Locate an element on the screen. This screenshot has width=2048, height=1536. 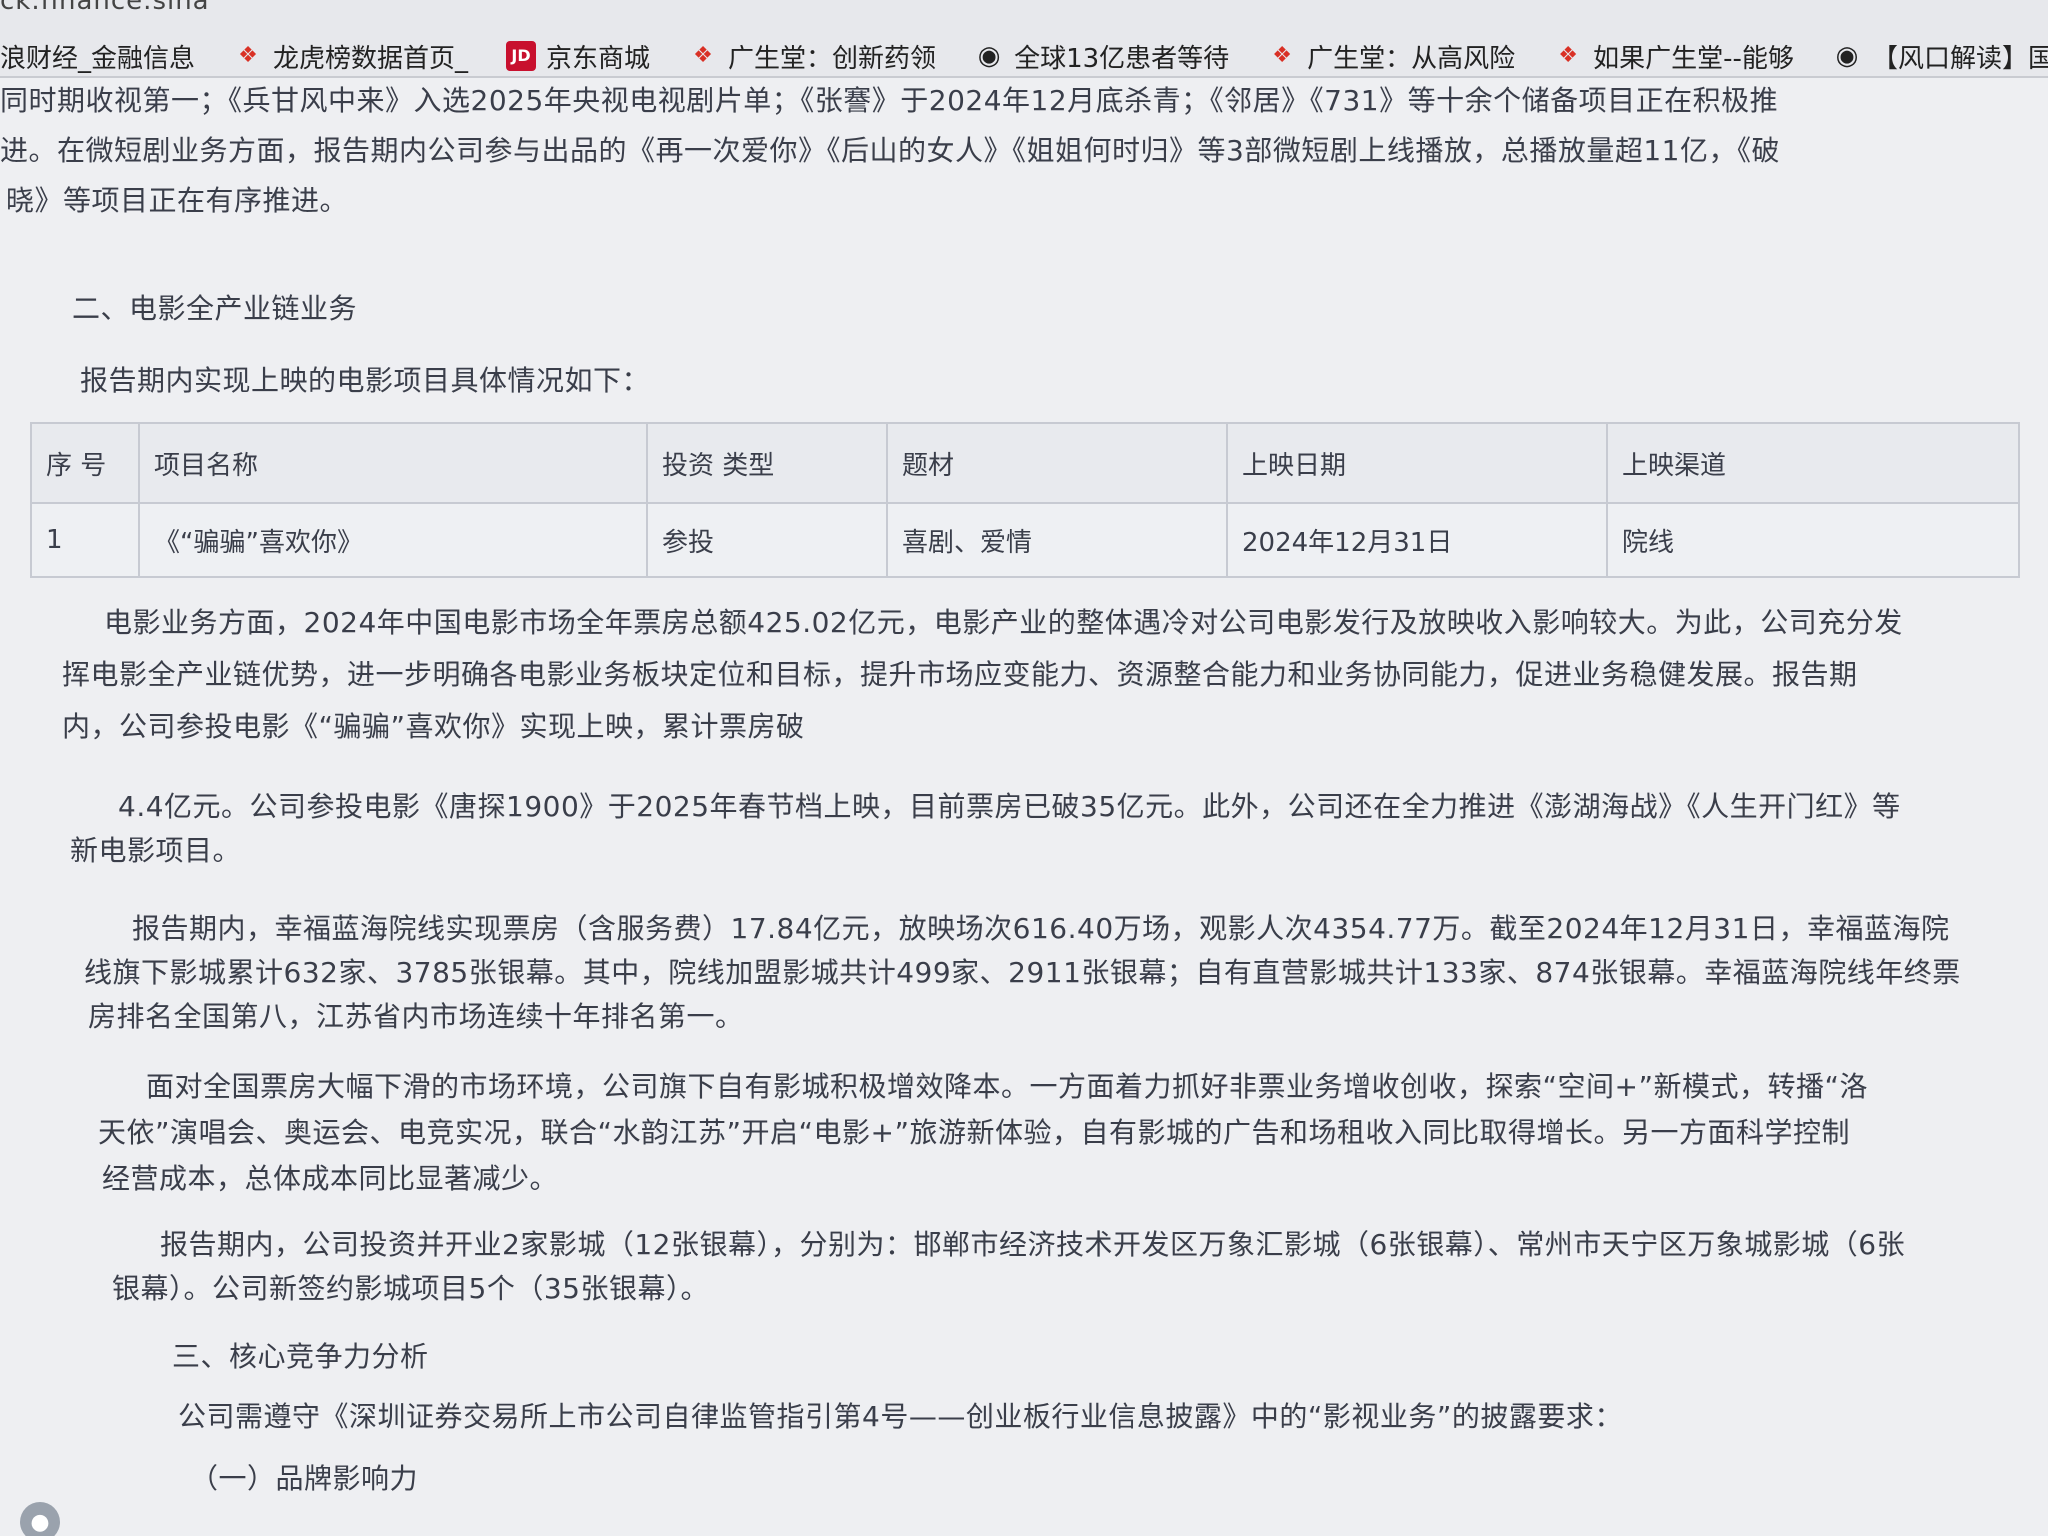
paragraph-line: 房排名全国第八，江苏省内市场连续十年排名第一。 is located at coordinates (416, 1016).